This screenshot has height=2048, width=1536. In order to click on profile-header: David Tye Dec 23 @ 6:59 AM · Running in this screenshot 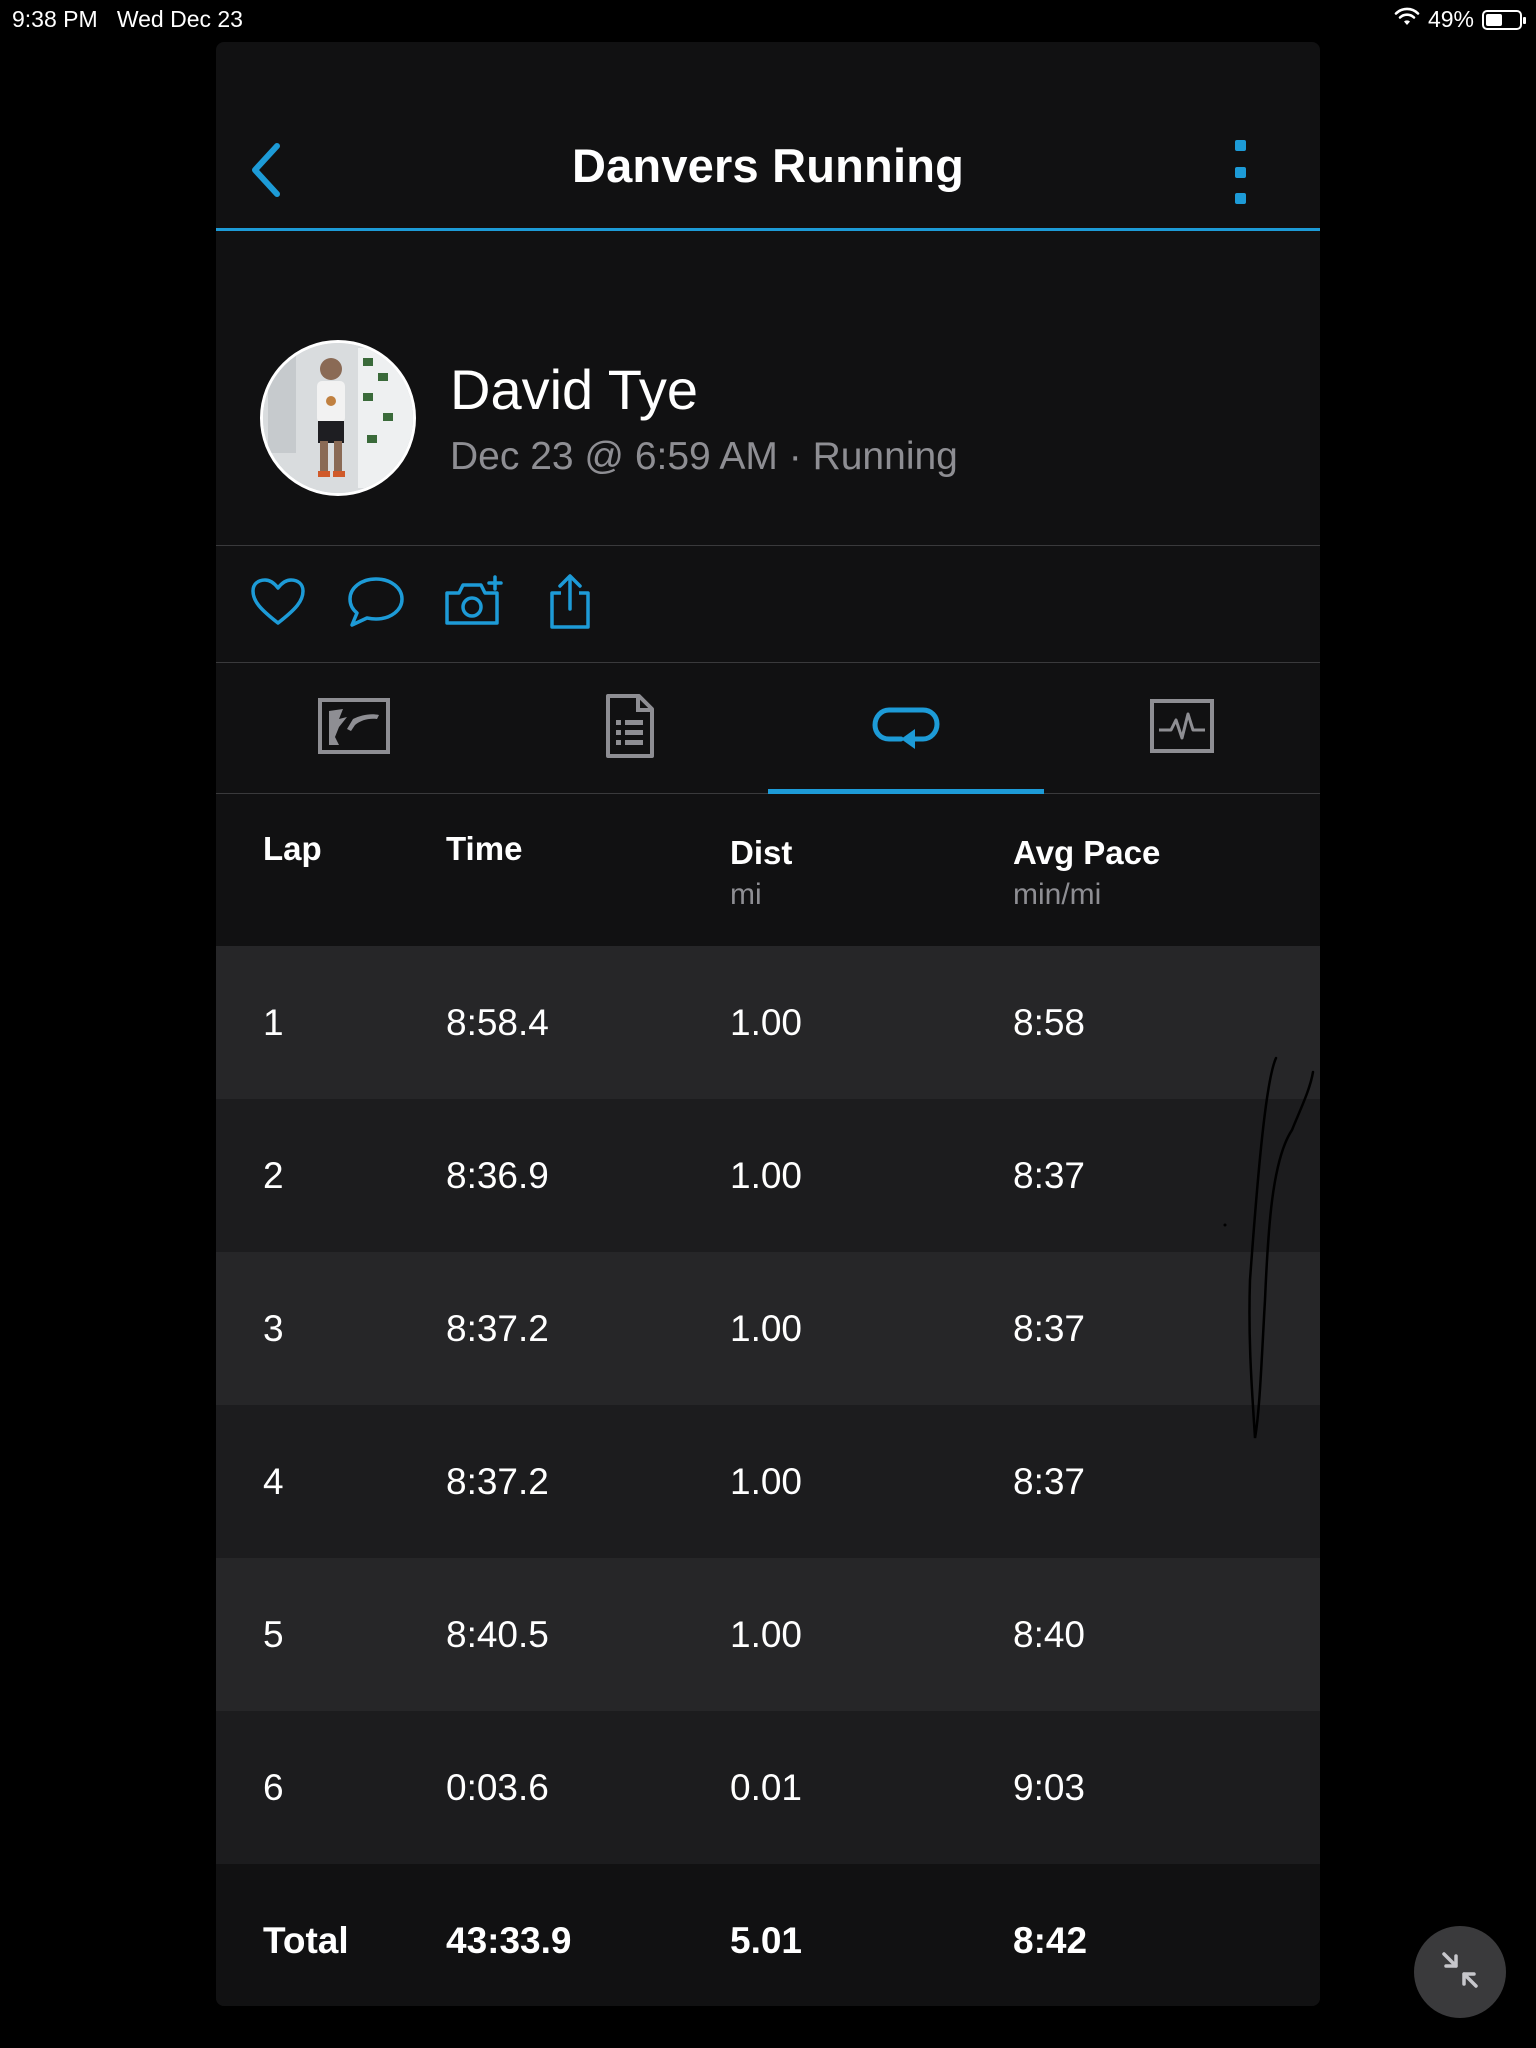, I will do `click(768, 388)`.